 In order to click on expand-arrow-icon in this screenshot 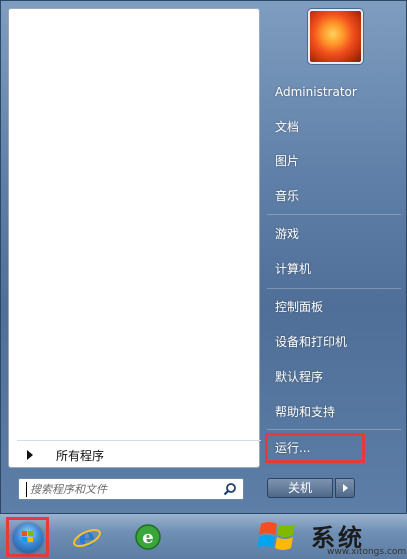, I will do `click(30, 455)`.